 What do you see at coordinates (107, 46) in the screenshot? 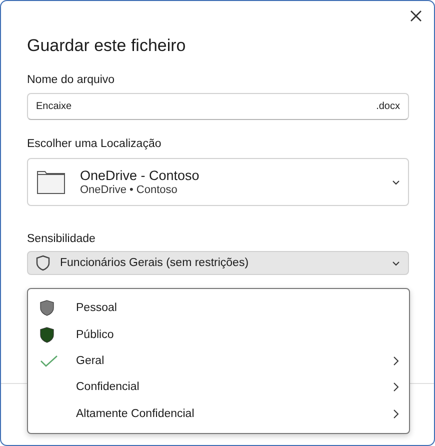
I see `dialog-title: Guardar este ficheiro` at bounding box center [107, 46].